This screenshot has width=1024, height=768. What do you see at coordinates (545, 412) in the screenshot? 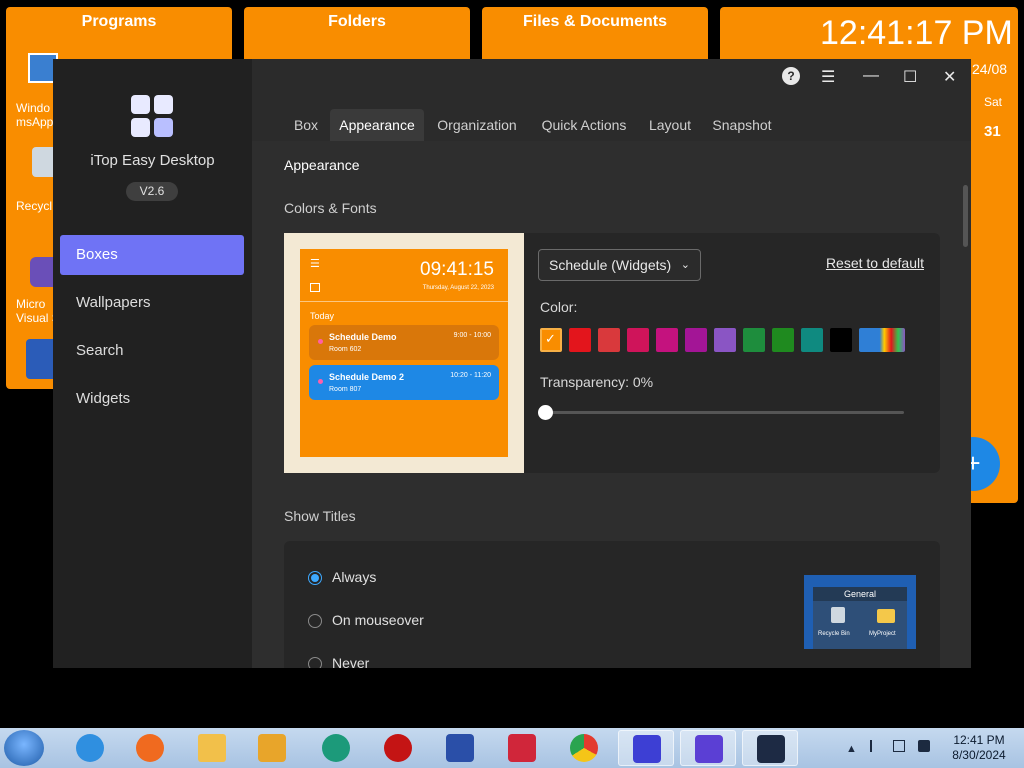
I see `transparency-slider-handle` at bounding box center [545, 412].